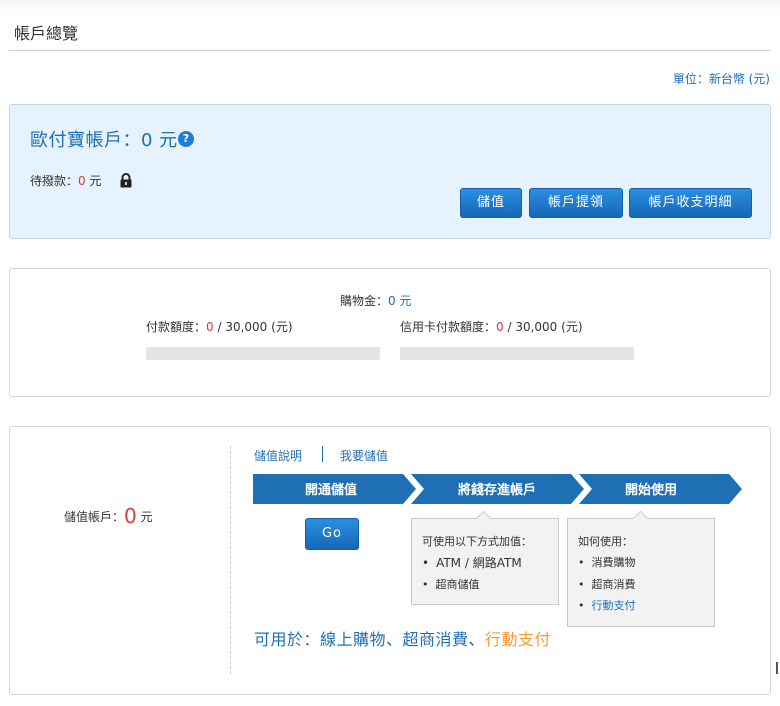 The height and width of the screenshot is (706, 780). Describe the element at coordinates (690, 203) in the screenshot. I see `account-detail-button: 帳戶收支明細` at that location.